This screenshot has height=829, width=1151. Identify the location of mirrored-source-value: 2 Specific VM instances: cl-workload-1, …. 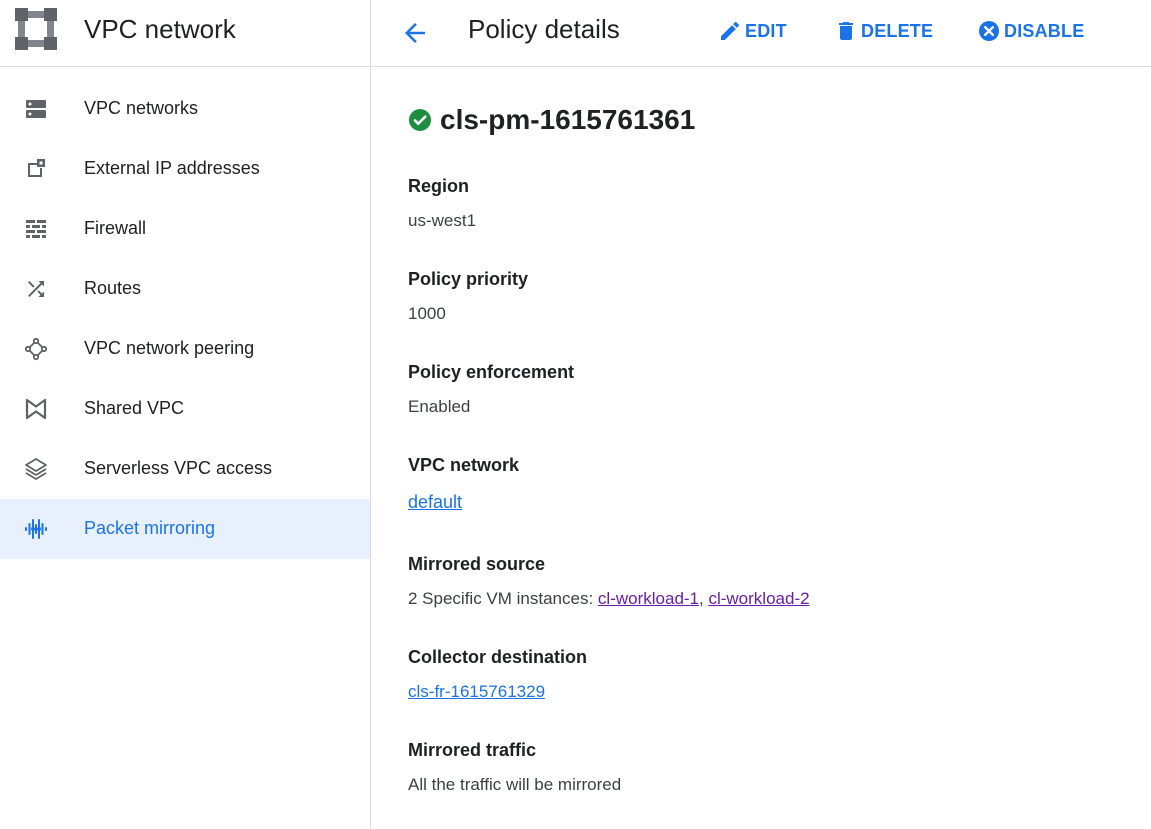
(609, 599).